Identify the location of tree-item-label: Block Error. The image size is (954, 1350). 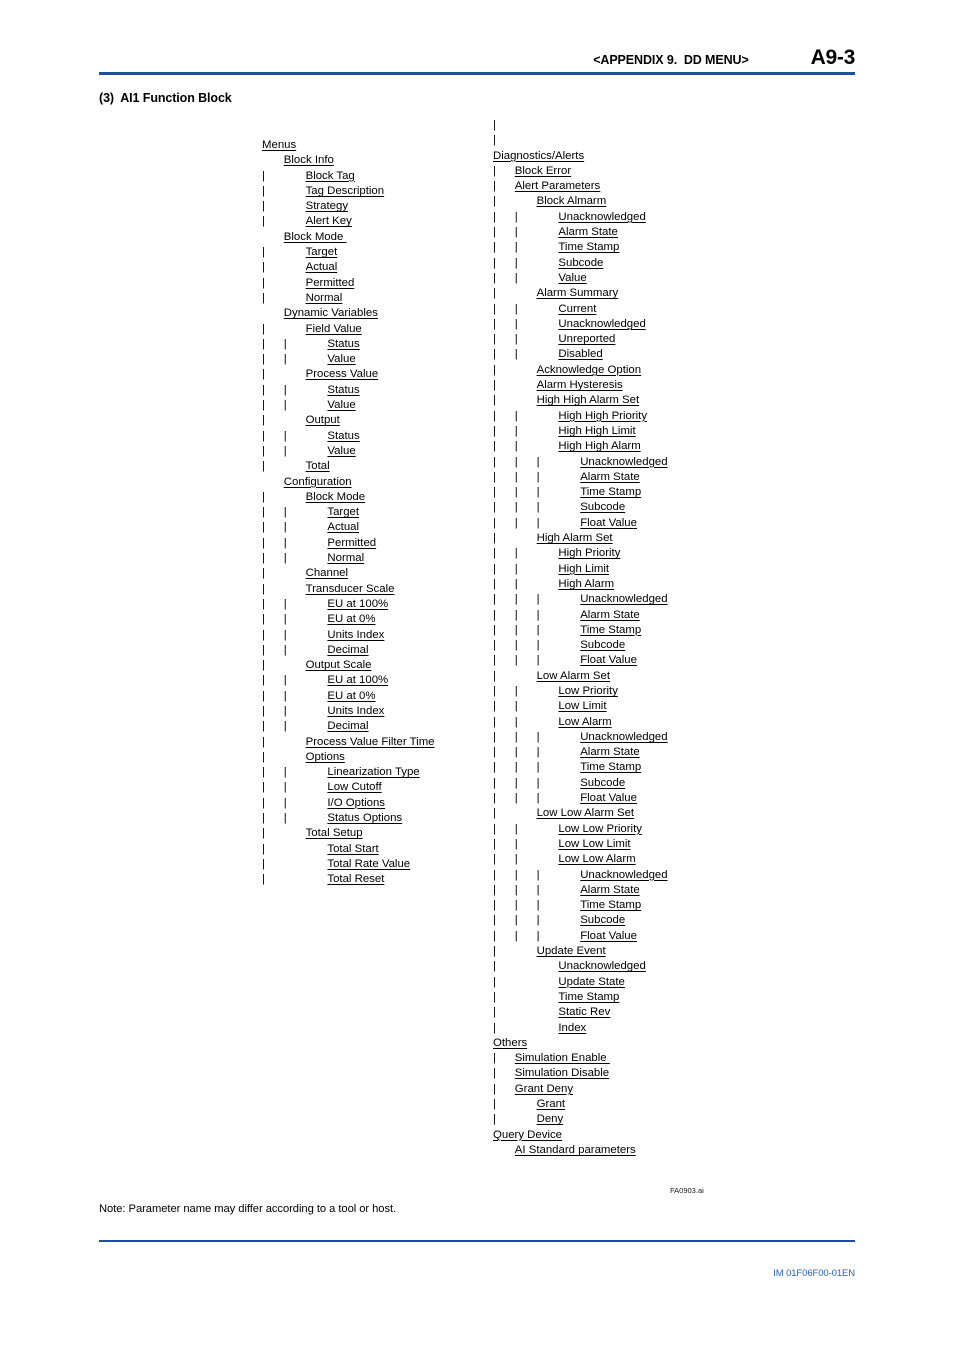
(543, 170).